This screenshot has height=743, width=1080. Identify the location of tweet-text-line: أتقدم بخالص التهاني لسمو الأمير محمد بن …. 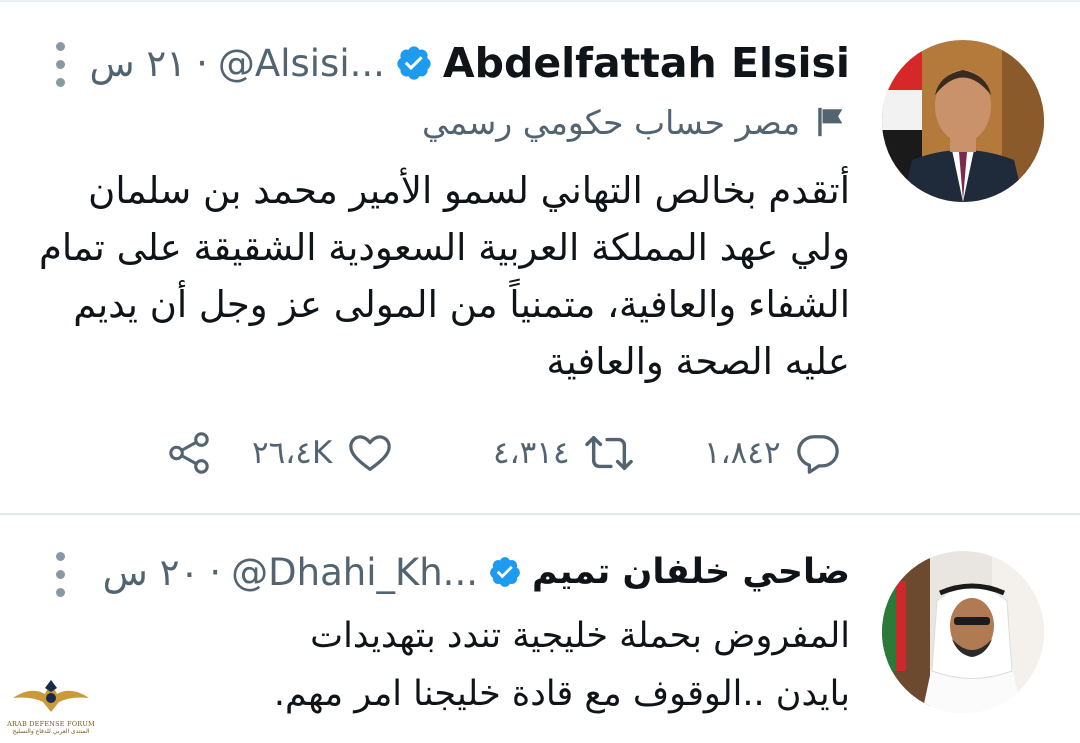
(469, 190).